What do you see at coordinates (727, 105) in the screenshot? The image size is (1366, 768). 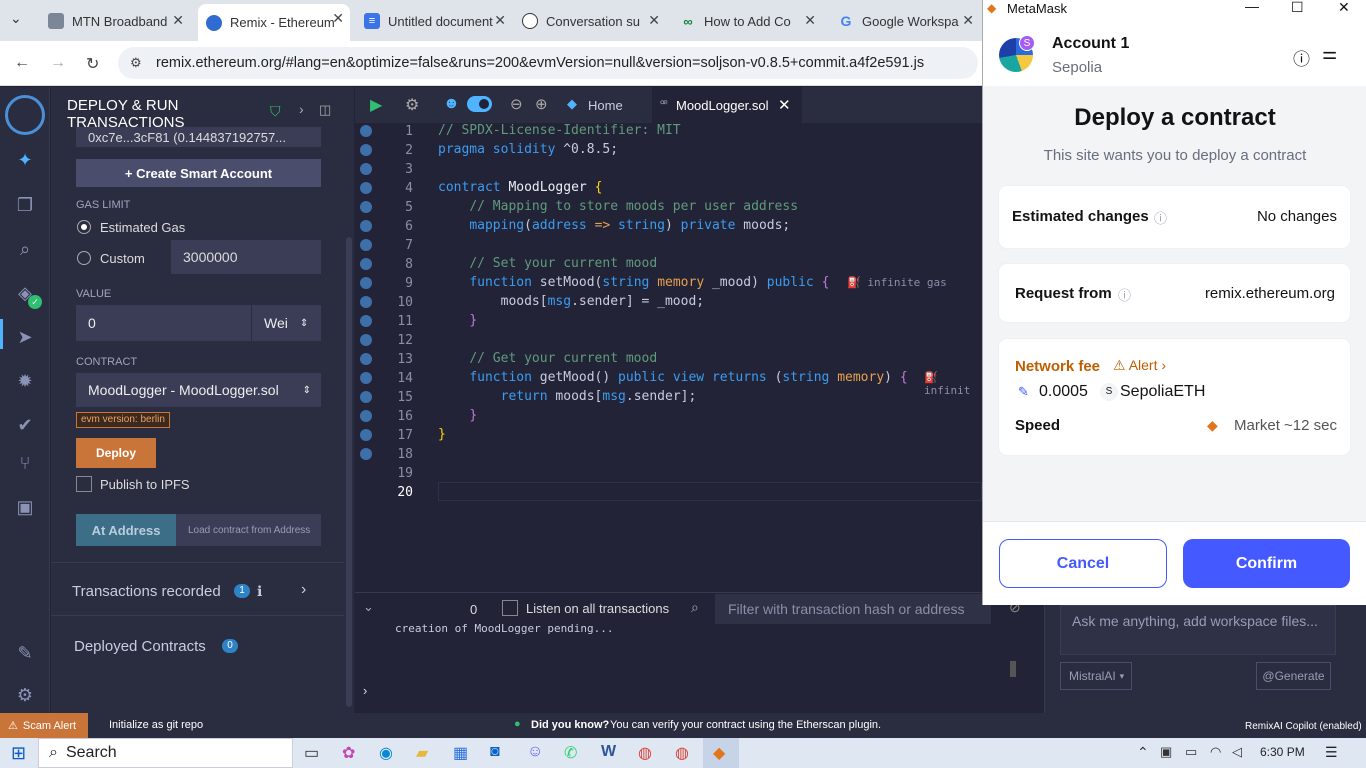 I see `tab-moodlogger: ꟹ MoodLogger.sol ✕` at bounding box center [727, 105].